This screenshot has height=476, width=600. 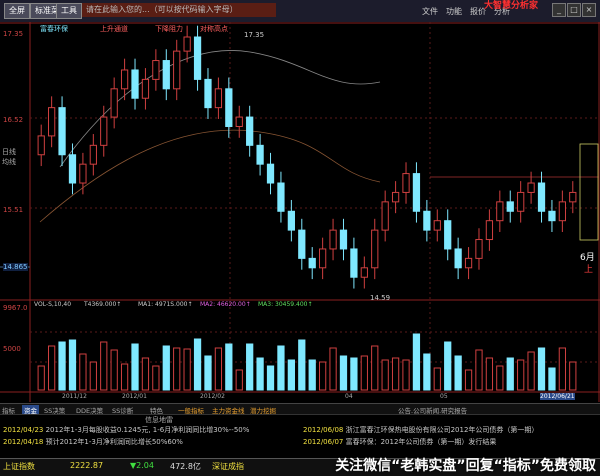 What do you see at coordinates (559, 10) in the screenshot?
I see `minimize-icon: _` at bounding box center [559, 10].